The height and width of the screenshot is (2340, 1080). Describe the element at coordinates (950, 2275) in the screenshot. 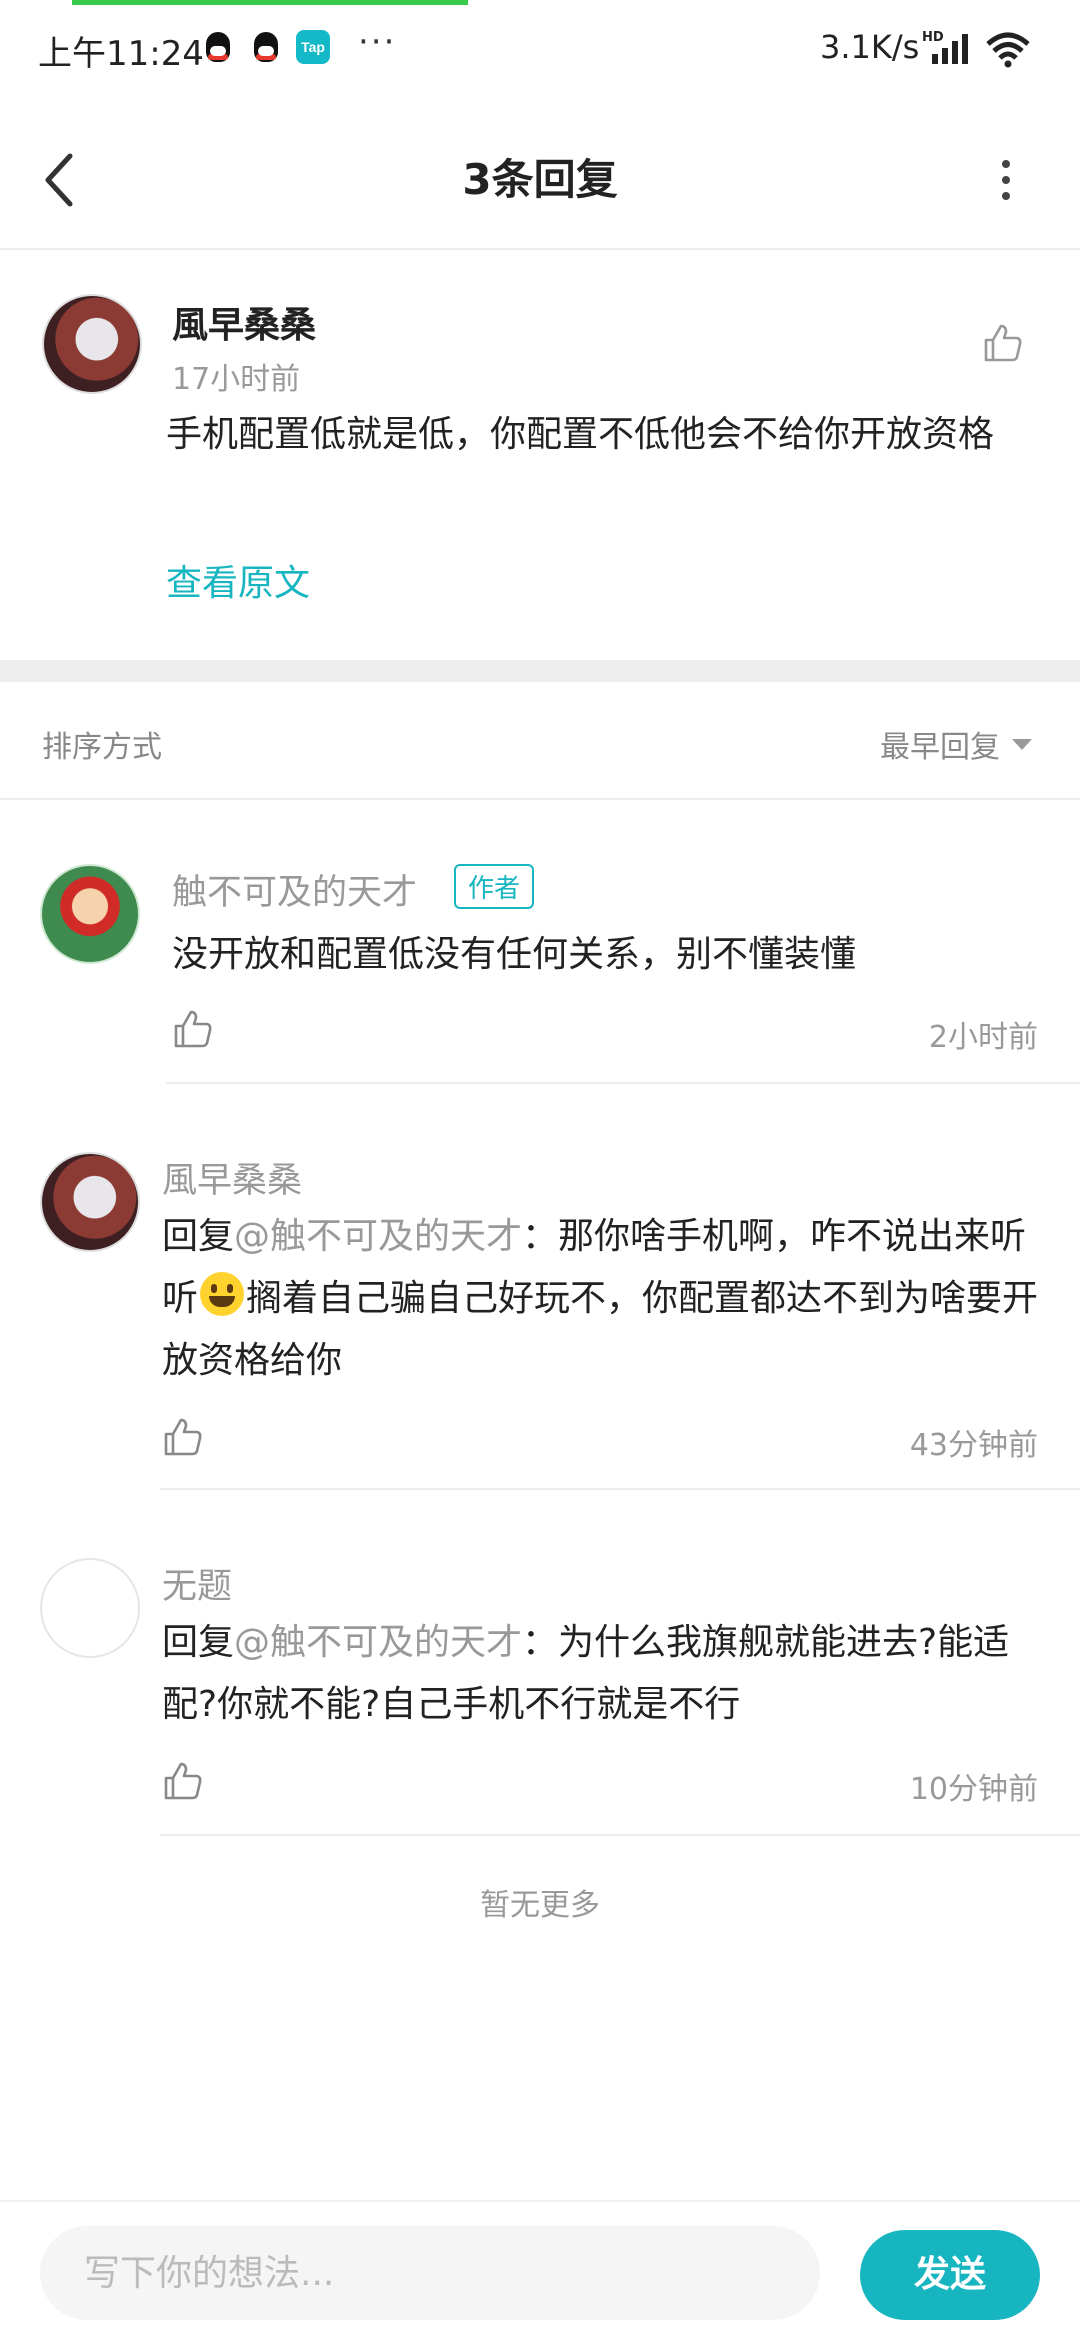

I see `send-button: 发送` at that location.